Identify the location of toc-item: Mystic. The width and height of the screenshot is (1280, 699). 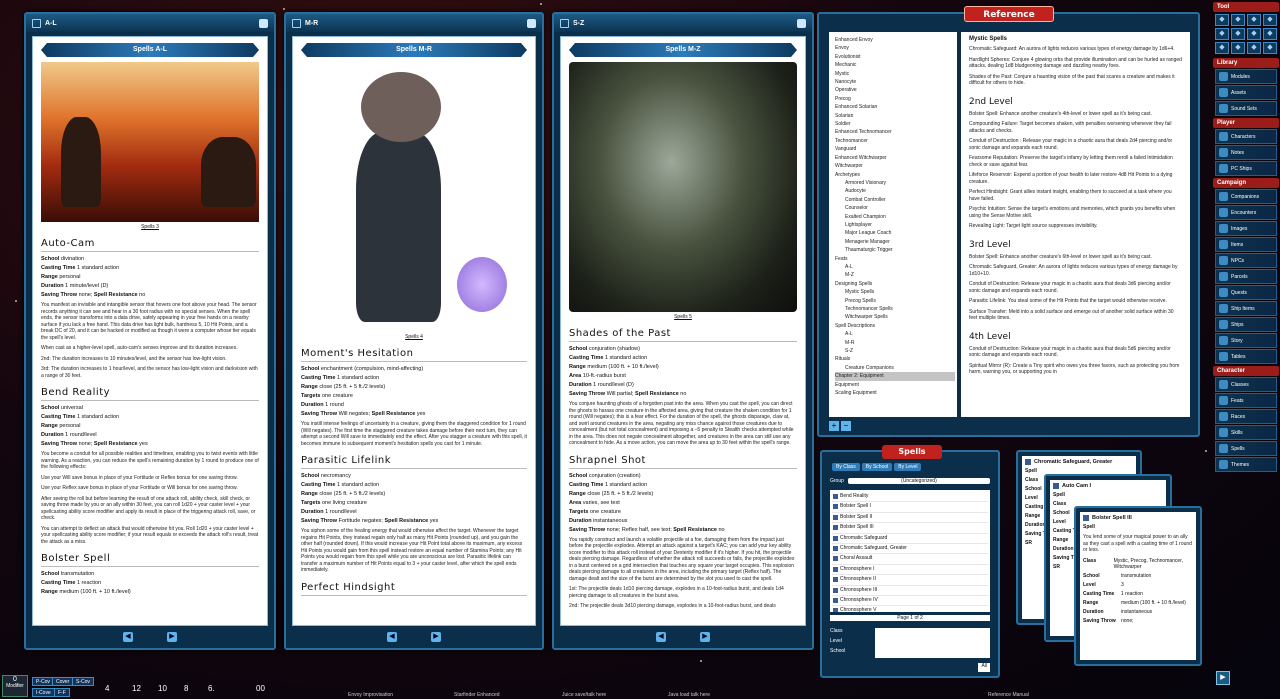
(895, 74).